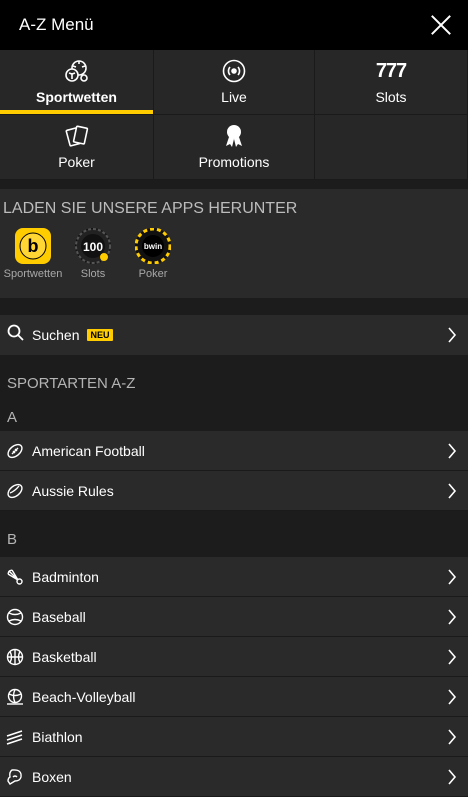 The height and width of the screenshot is (797, 468). Describe the element at coordinates (234, 577) in the screenshot. I see `sport-row-badminton: Badminton` at that location.